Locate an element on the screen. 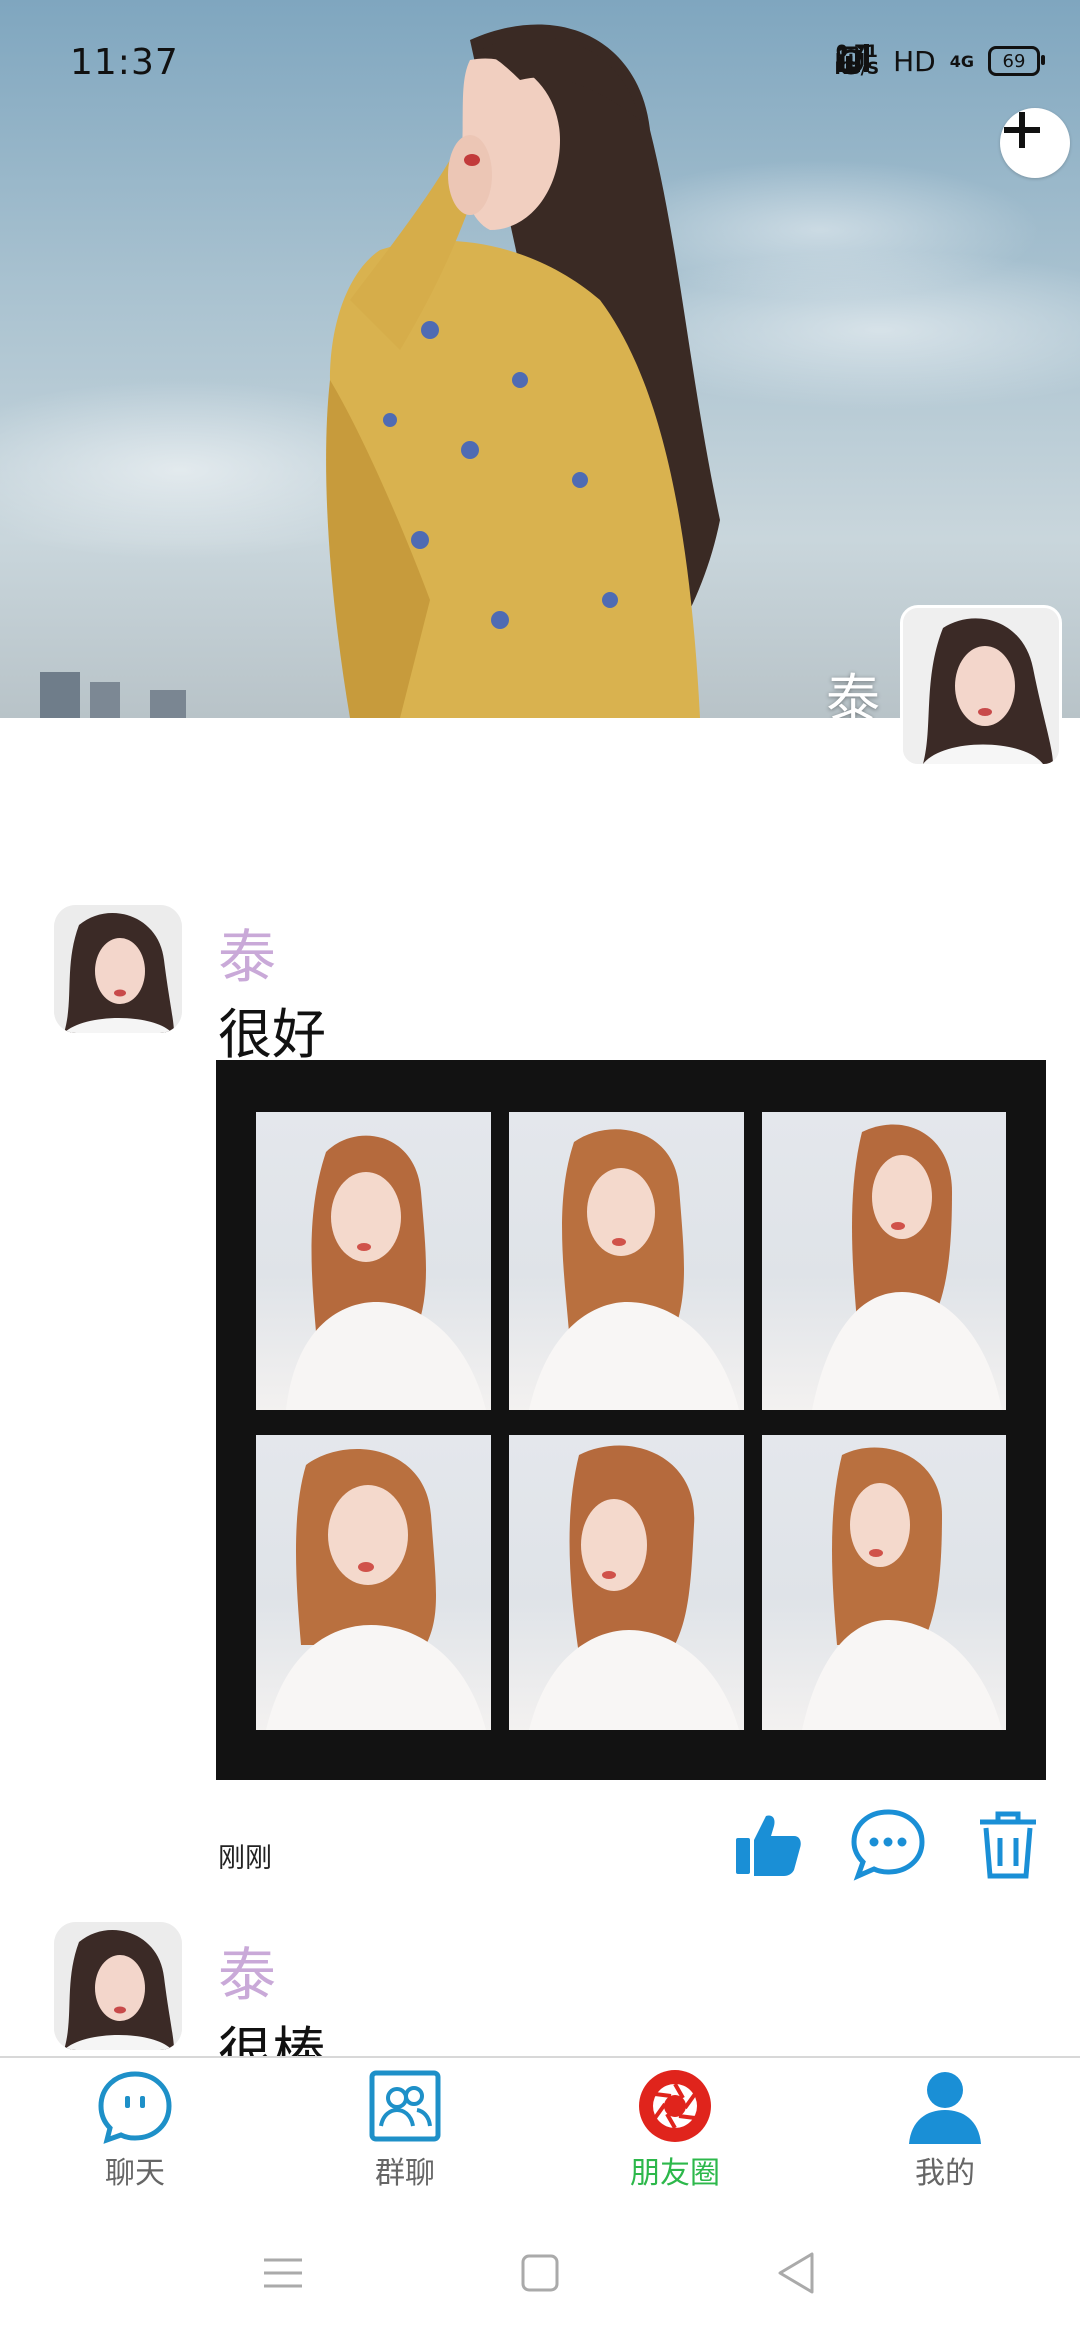 Image resolution: width=1080 pixels, height=2340 pixels. profile-avatar is located at coordinates (981, 686).